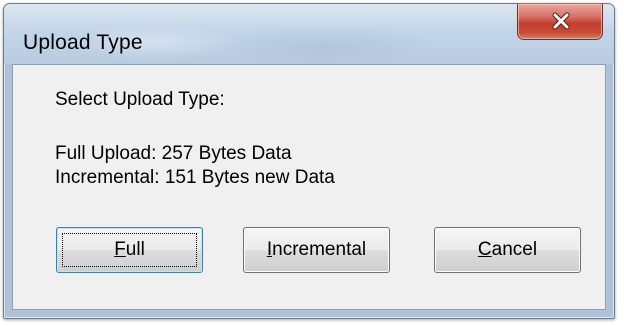  Describe the element at coordinates (173, 153) in the screenshot. I see `full-upload-info: Full Upload: 257 Bytes Data` at that location.